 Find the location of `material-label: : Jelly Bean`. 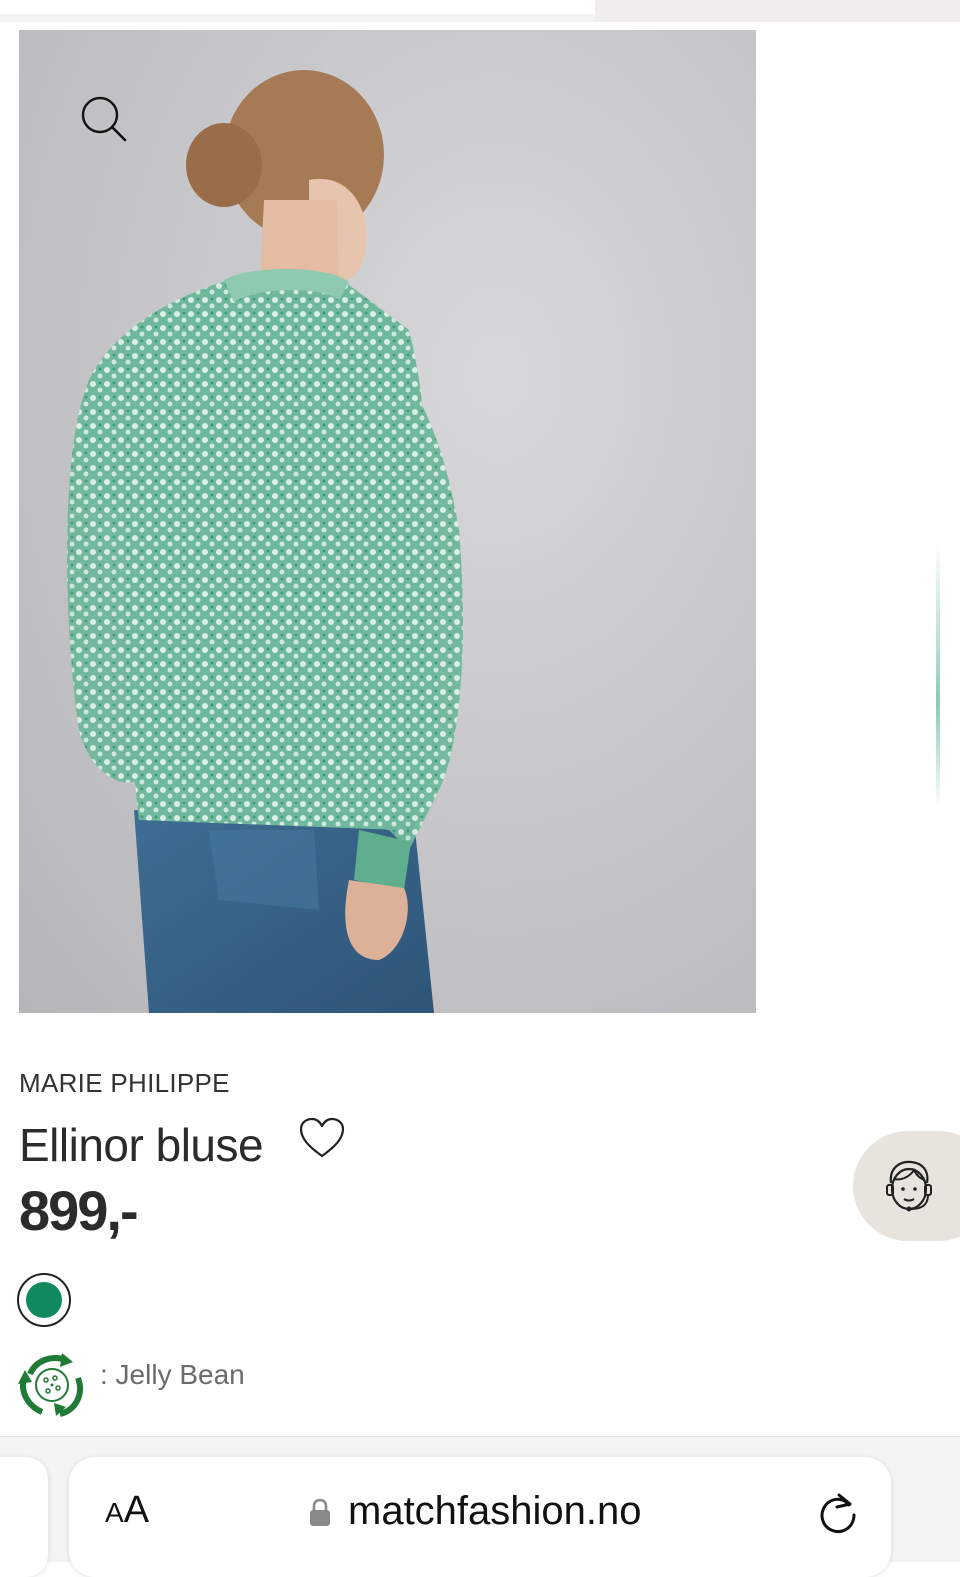

material-label: : Jelly Bean is located at coordinates (172, 1374).